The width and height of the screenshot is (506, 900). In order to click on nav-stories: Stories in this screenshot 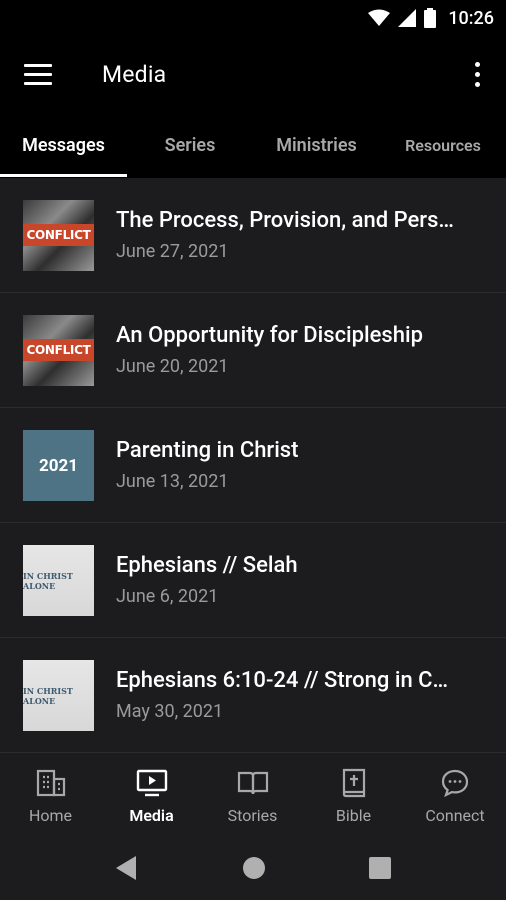, I will do `click(252, 795)`.